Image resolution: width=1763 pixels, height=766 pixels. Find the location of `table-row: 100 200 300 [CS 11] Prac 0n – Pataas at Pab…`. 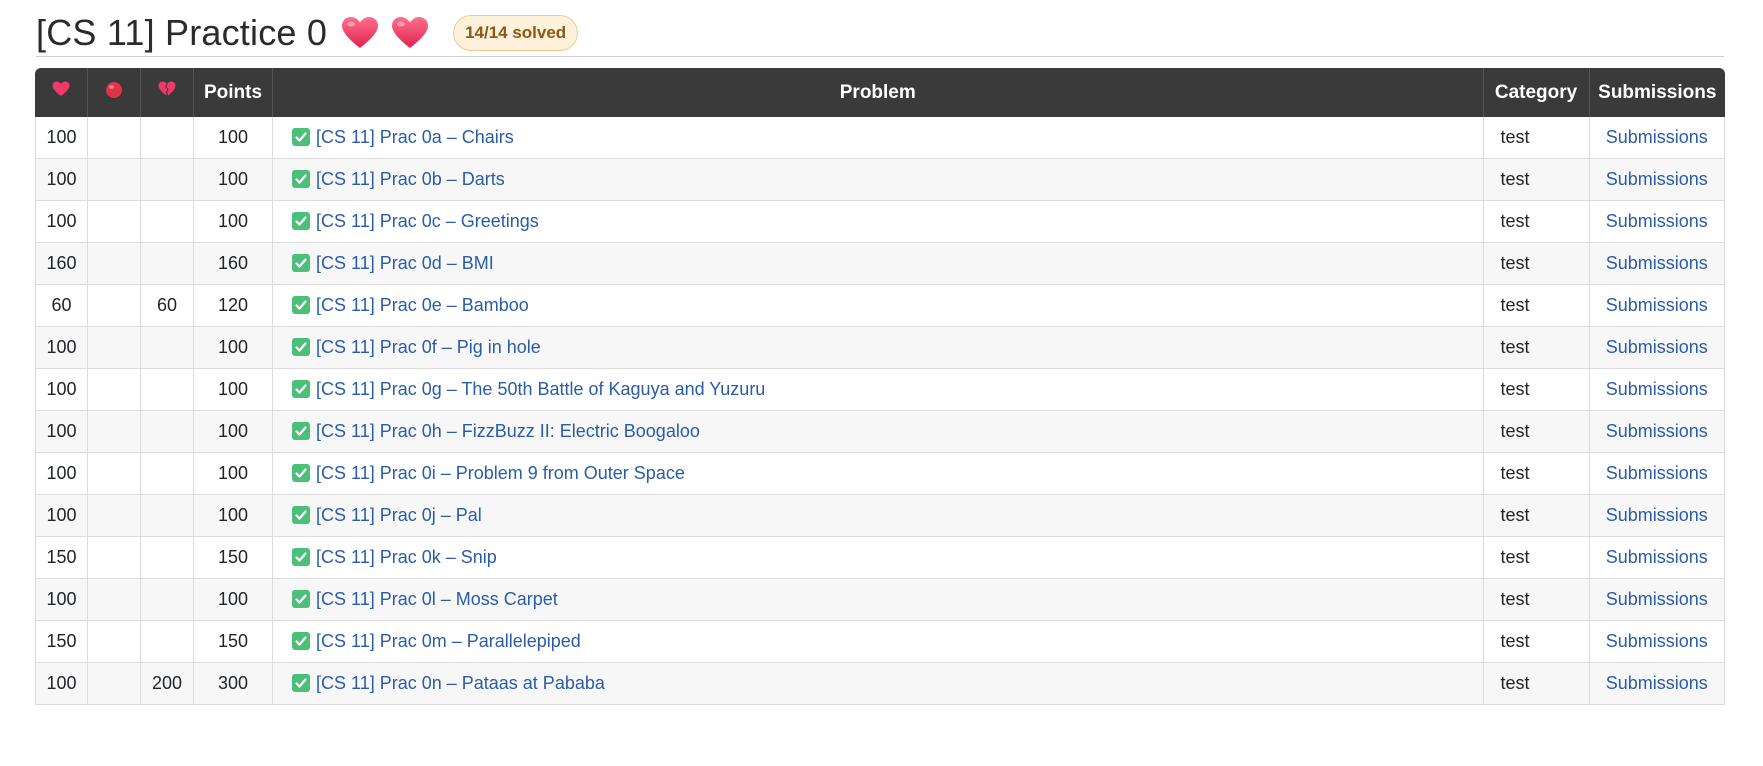

table-row: 100 200 300 [CS 11] Prac 0n – Pataas at Pab… is located at coordinates (880, 684).